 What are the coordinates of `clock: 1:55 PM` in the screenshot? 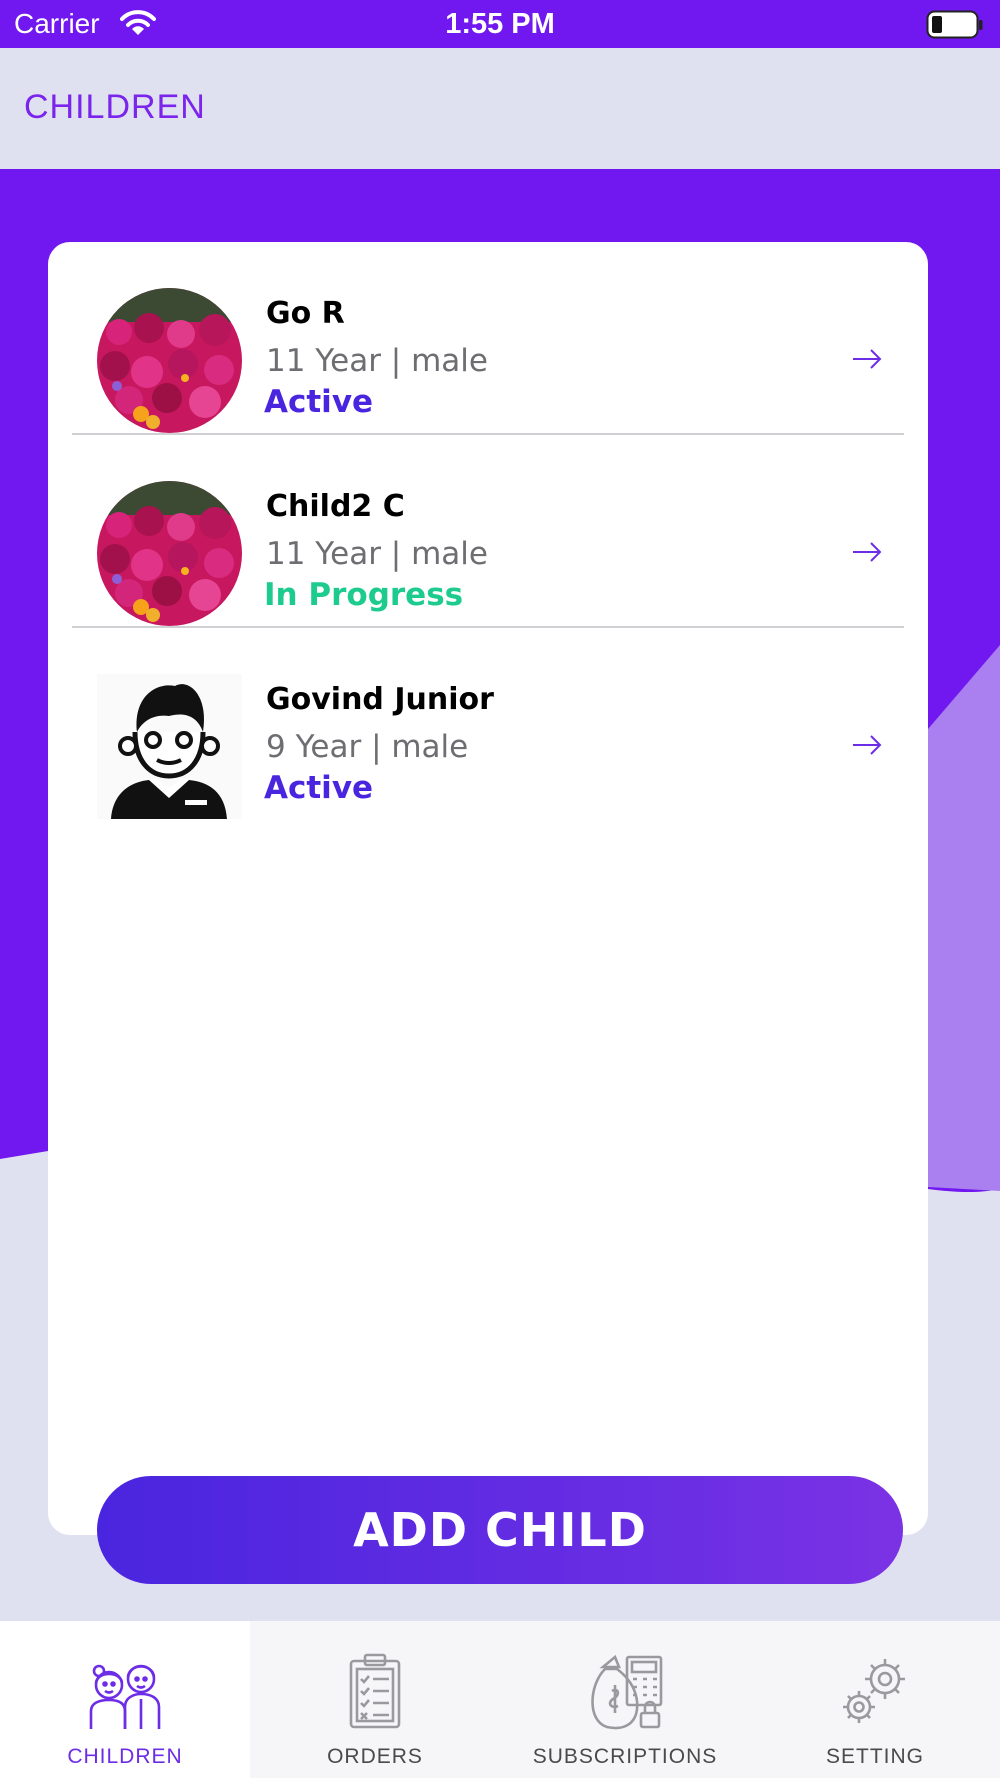 It's located at (500, 24).